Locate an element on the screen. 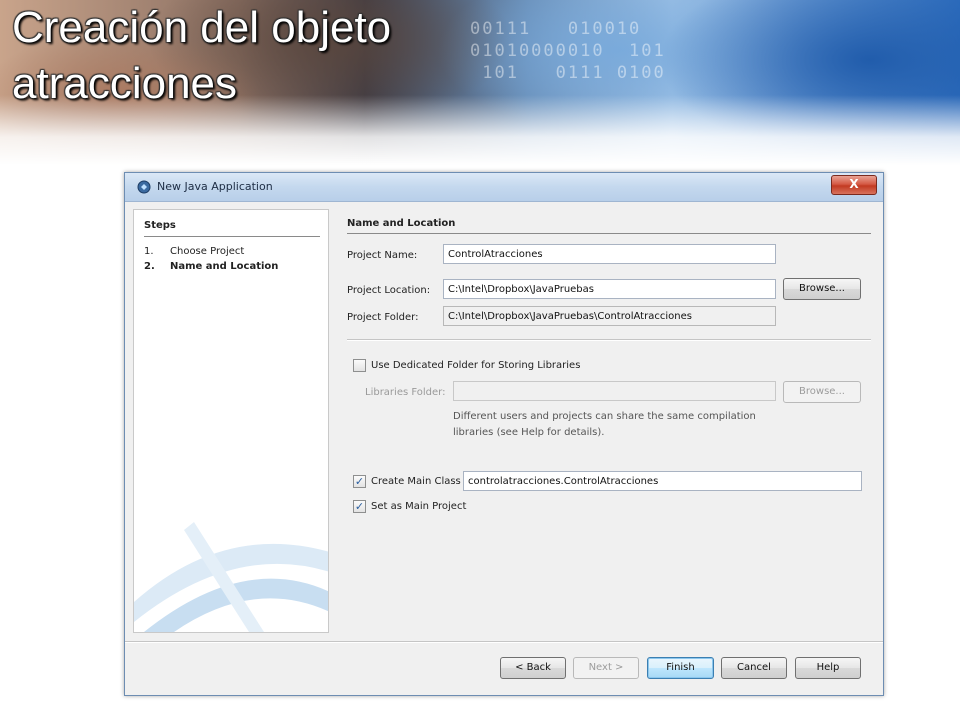  step-label: Name and Location is located at coordinates (224, 266).